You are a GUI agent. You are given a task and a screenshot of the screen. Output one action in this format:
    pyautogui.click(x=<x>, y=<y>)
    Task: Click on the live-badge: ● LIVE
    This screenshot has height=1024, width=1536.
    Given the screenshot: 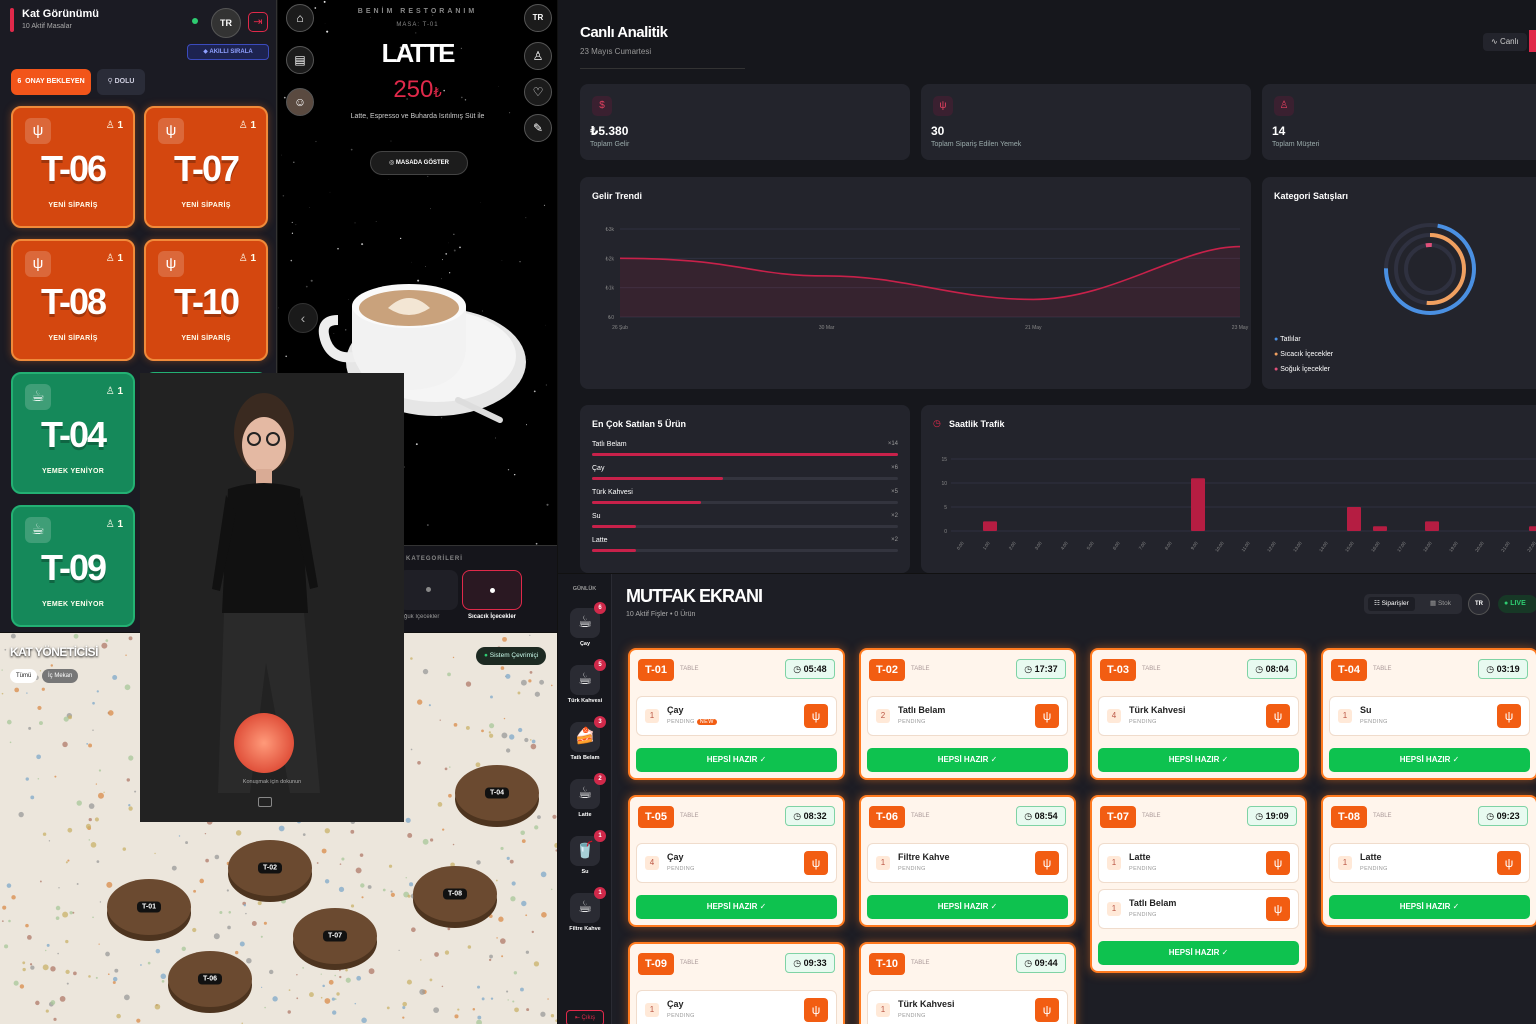 What is the action you would take?
    pyautogui.click(x=1517, y=604)
    